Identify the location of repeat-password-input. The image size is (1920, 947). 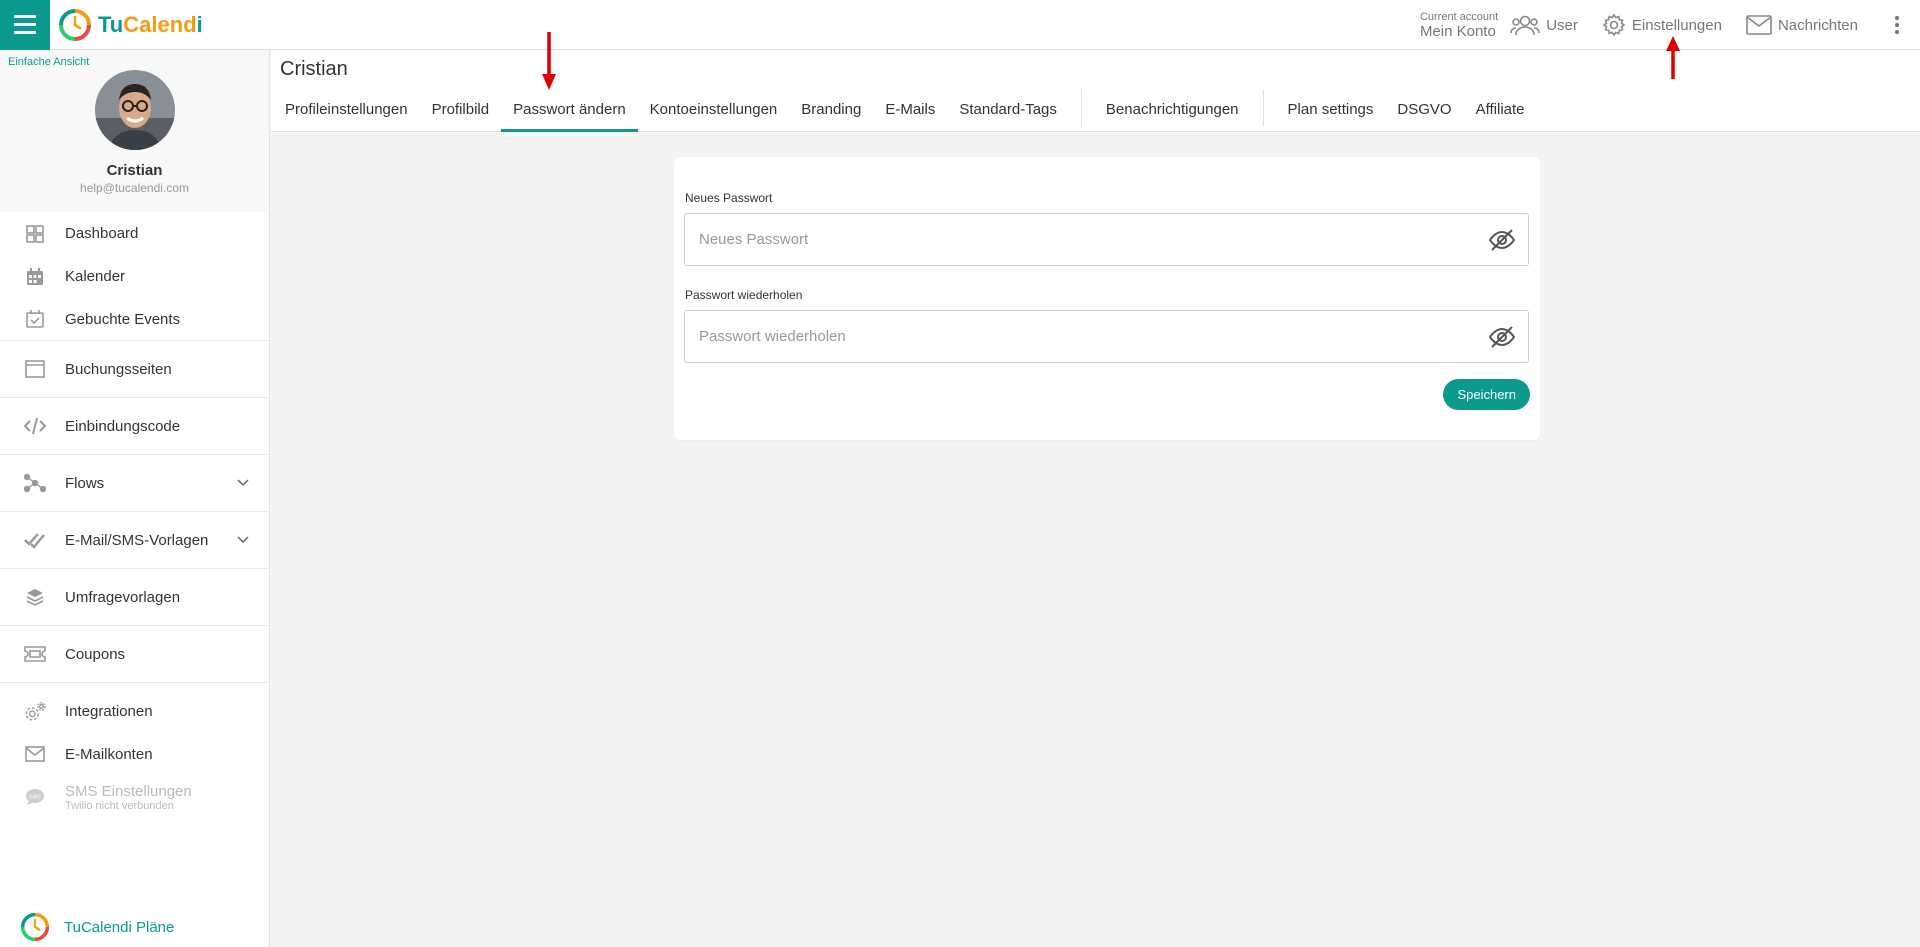
(1075, 336).